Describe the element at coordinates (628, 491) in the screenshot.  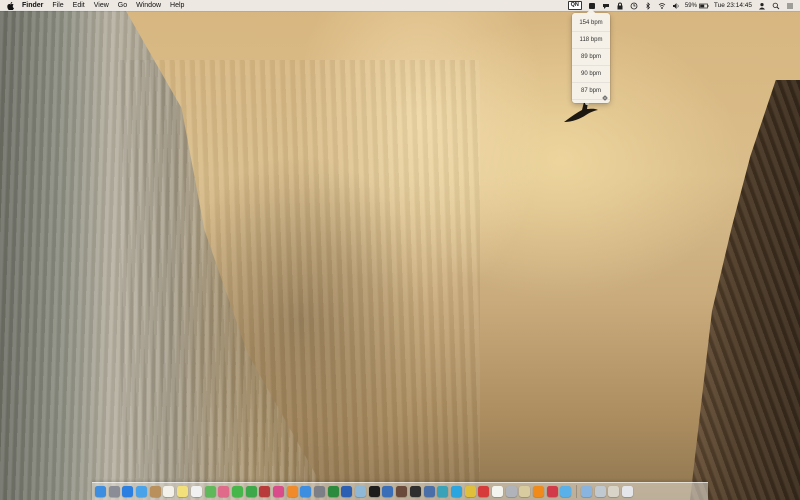
I see `trash-icon` at that location.